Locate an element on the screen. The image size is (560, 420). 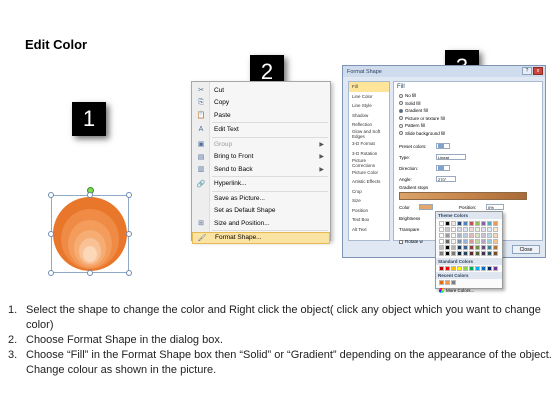
preset-colors-dropdown is located at coordinates (443, 146).